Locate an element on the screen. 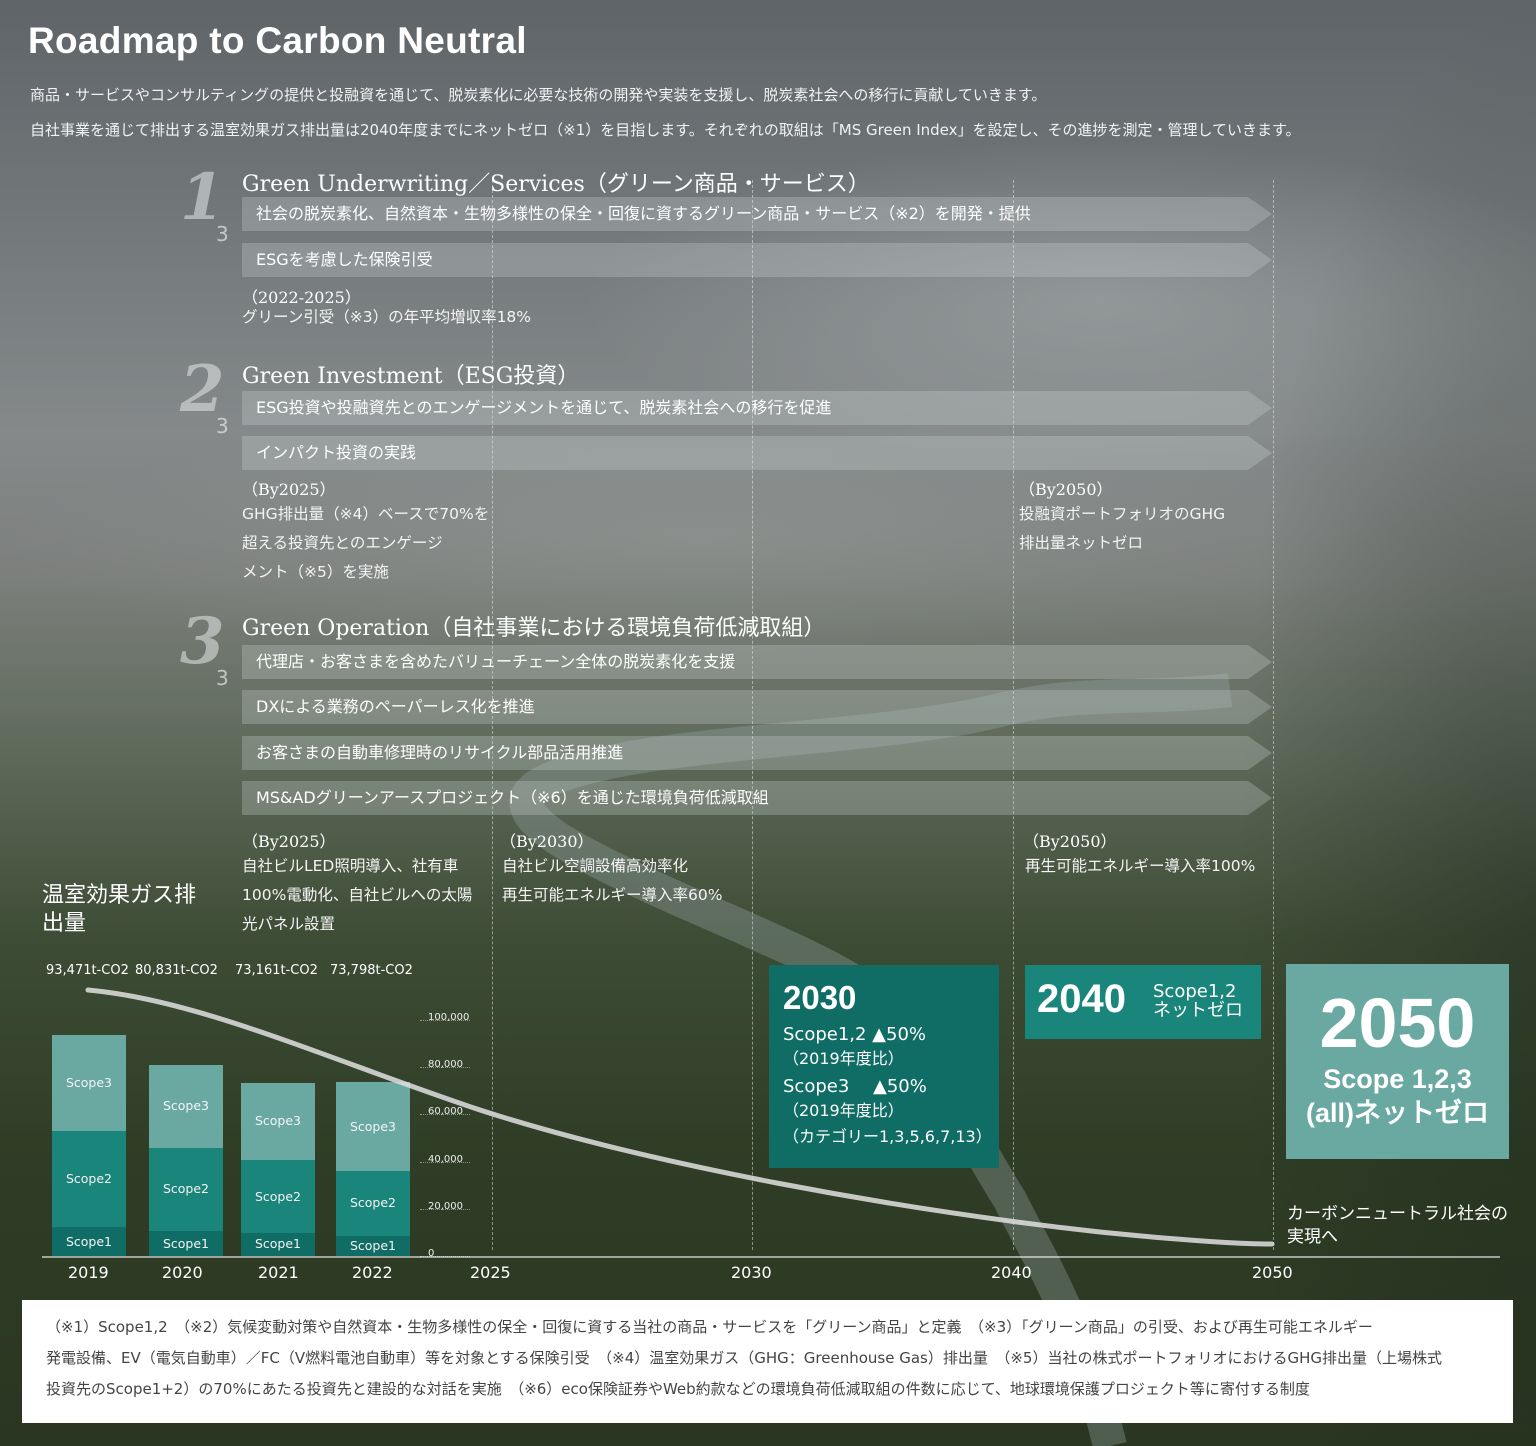  final-line-1: カーボンニュートラル社会の is located at coordinates (1397, 1214).